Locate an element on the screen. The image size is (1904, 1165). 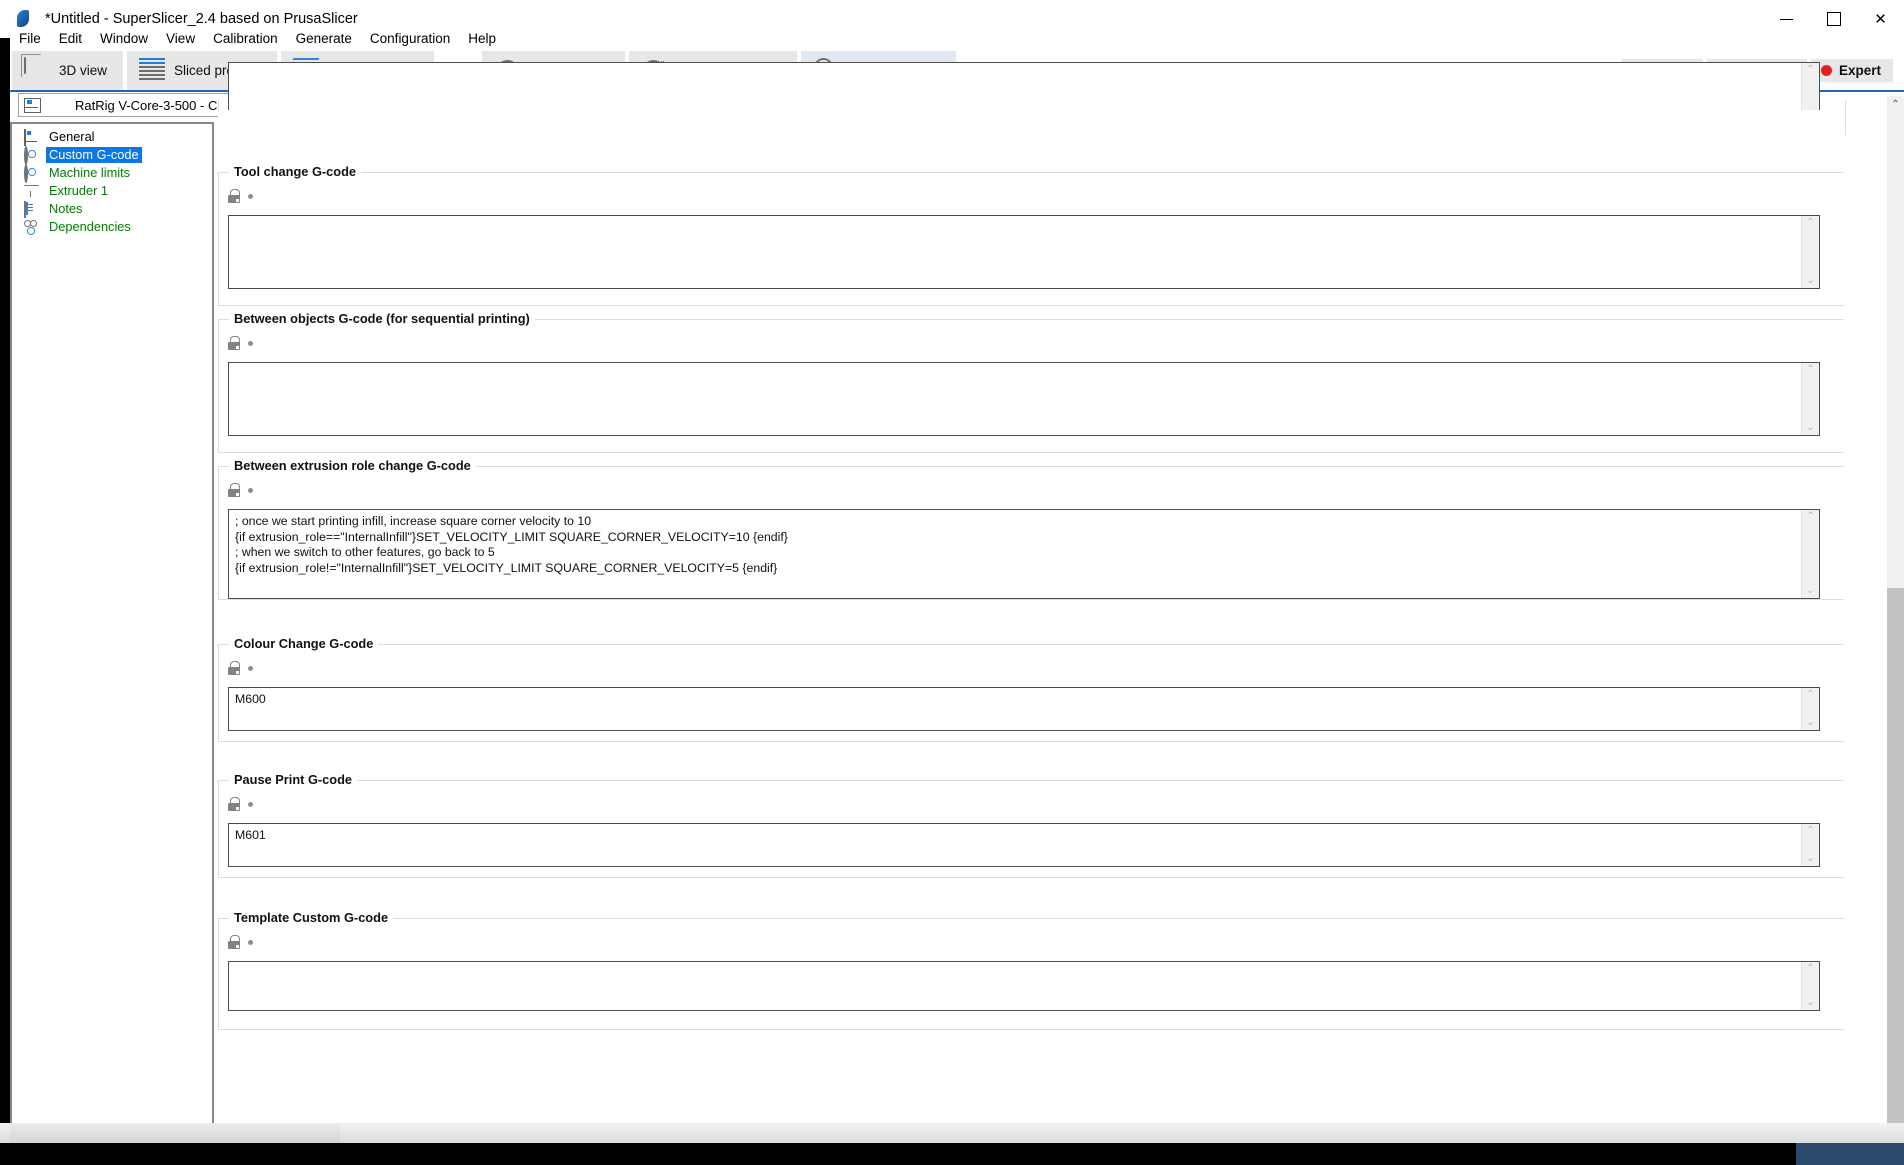
menu-item-view: View is located at coordinates (180, 38).